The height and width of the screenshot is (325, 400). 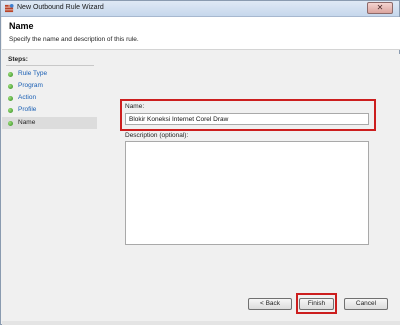 What do you see at coordinates (9, 8) in the screenshot?
I see `firewall-icon` at bounding box center [9, 8].